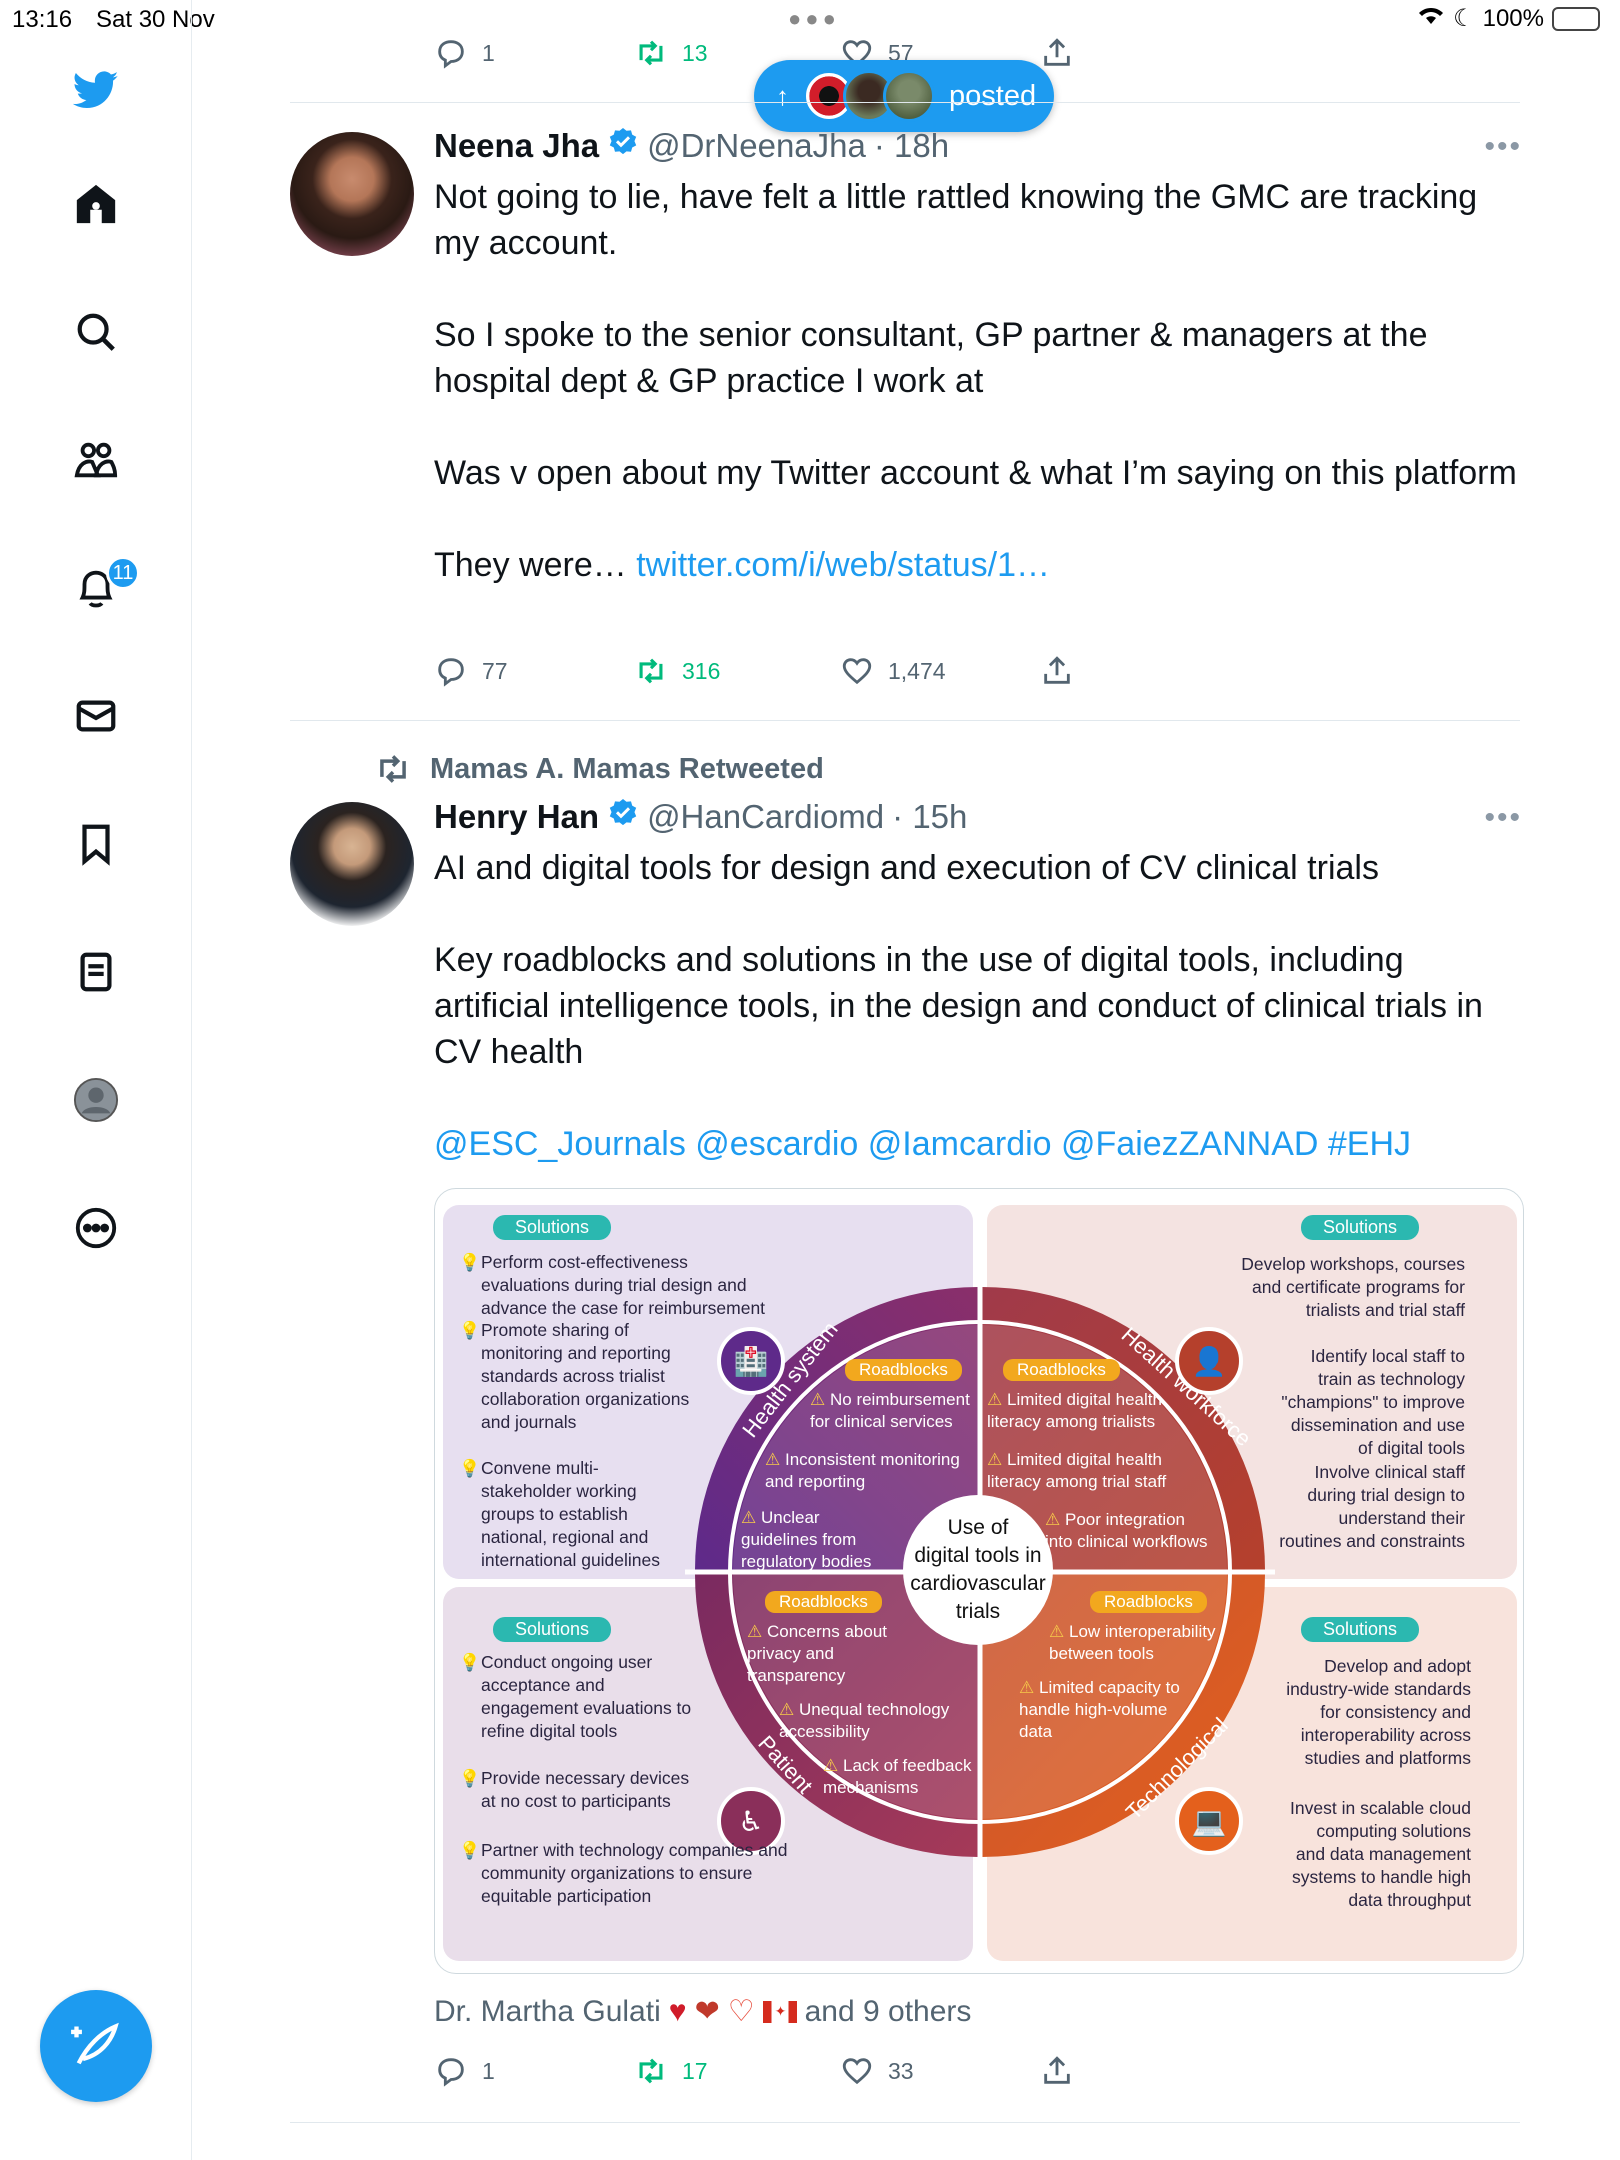  I want to click on liked-by-name: Dr. Martha Gulati, so click(547, 2011).